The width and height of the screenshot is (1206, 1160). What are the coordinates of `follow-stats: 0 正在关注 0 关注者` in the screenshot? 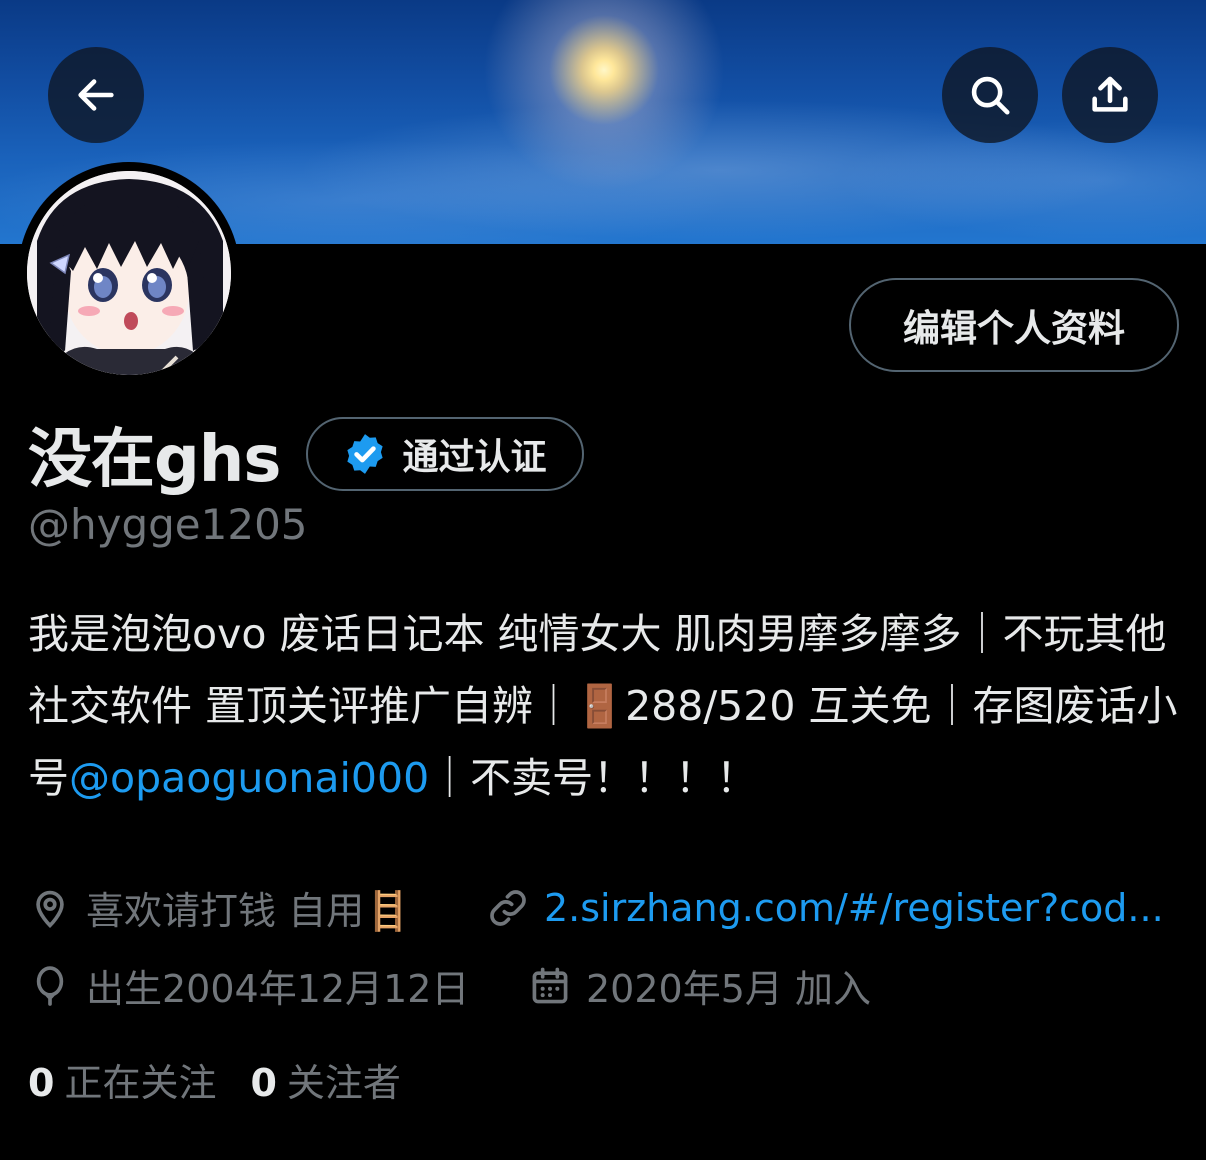 It's located at (231, 1079).